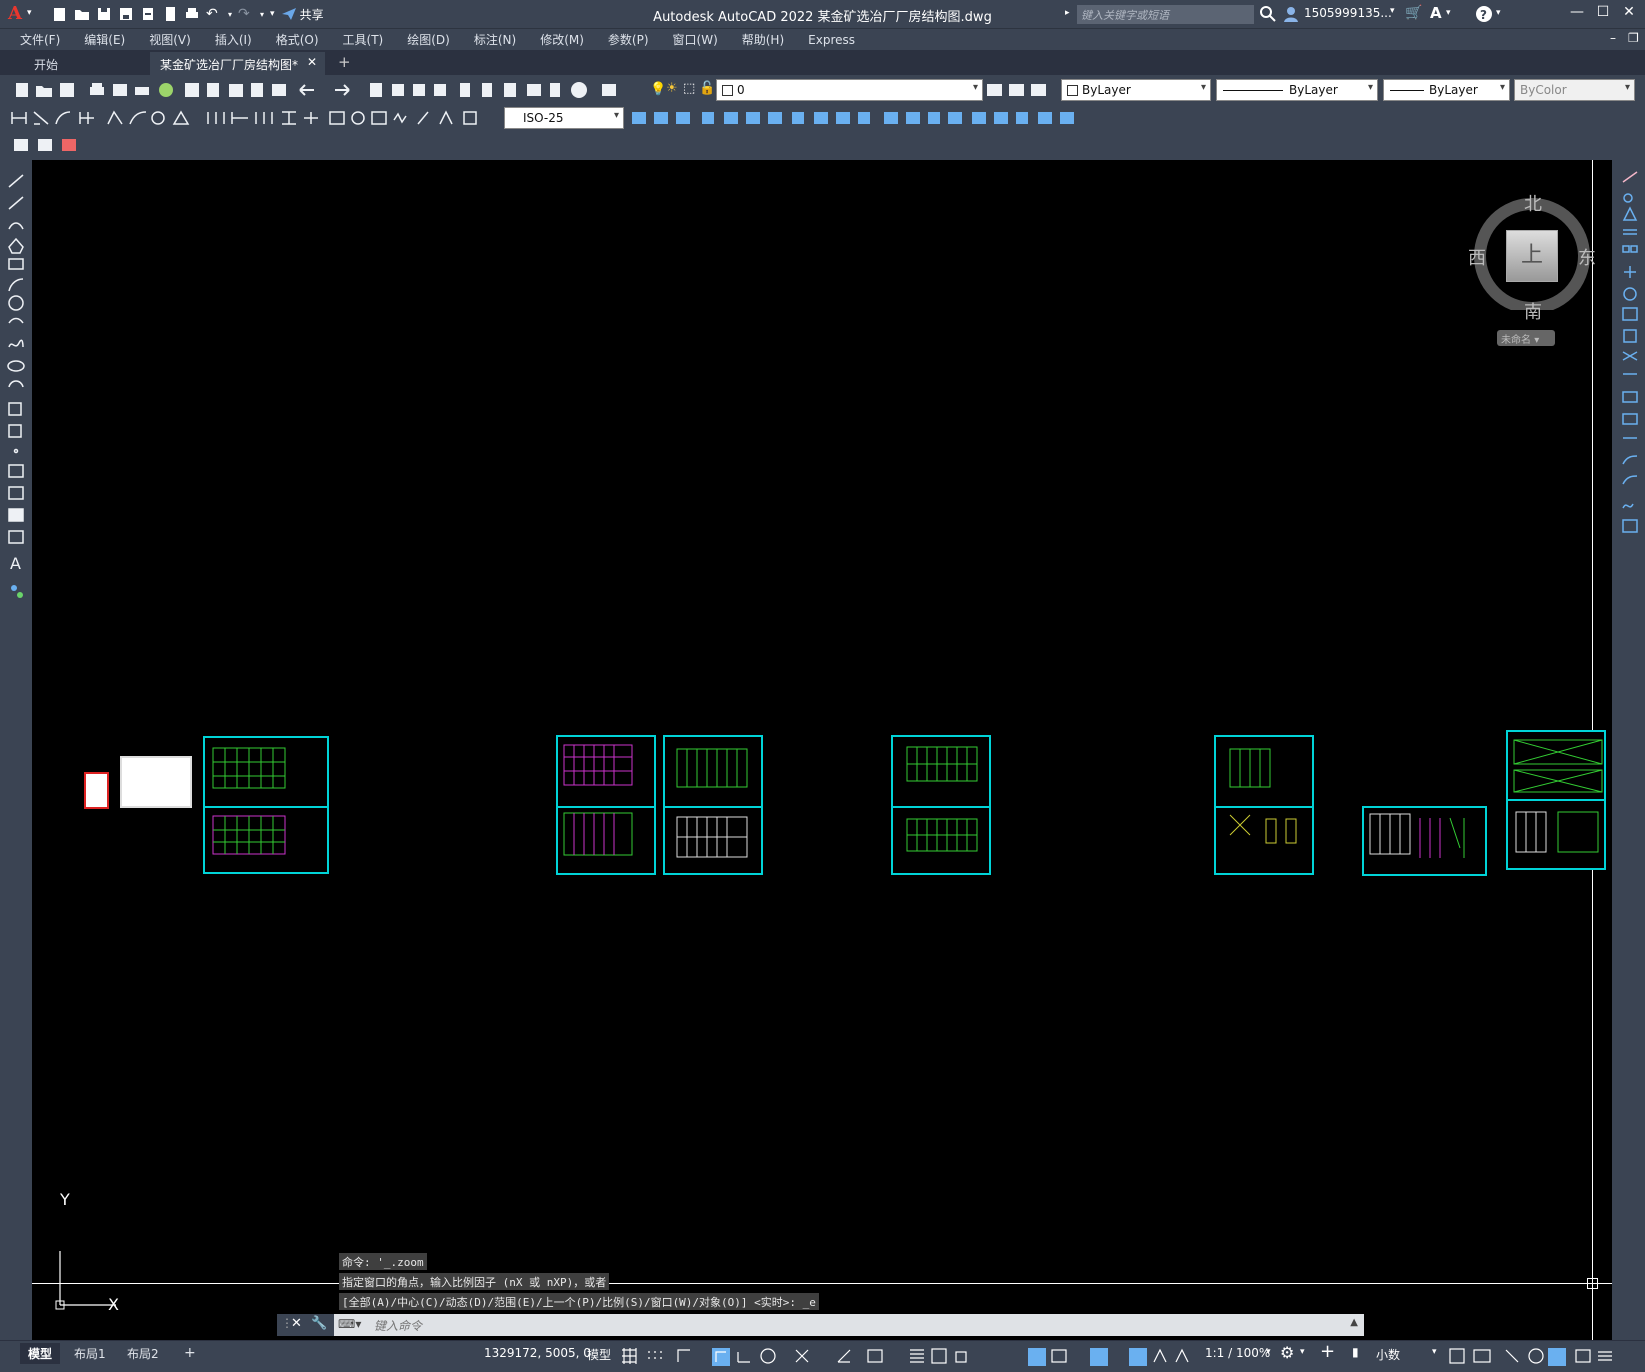 The height and width of the screenshot is (1372, 1645). I want to click on layer-dropdown: 0 ▾, so click(849, 90).